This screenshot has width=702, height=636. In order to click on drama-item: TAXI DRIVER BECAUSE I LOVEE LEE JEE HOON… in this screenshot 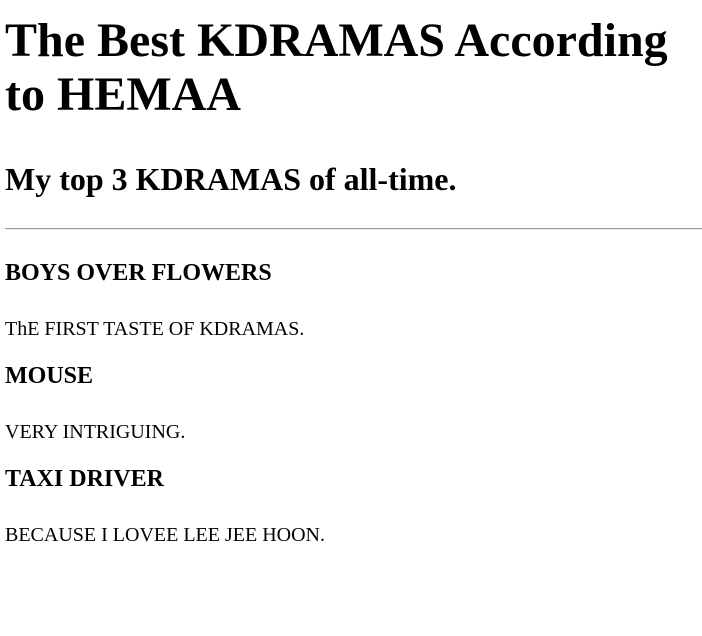, I will do `click(351, 506)`.